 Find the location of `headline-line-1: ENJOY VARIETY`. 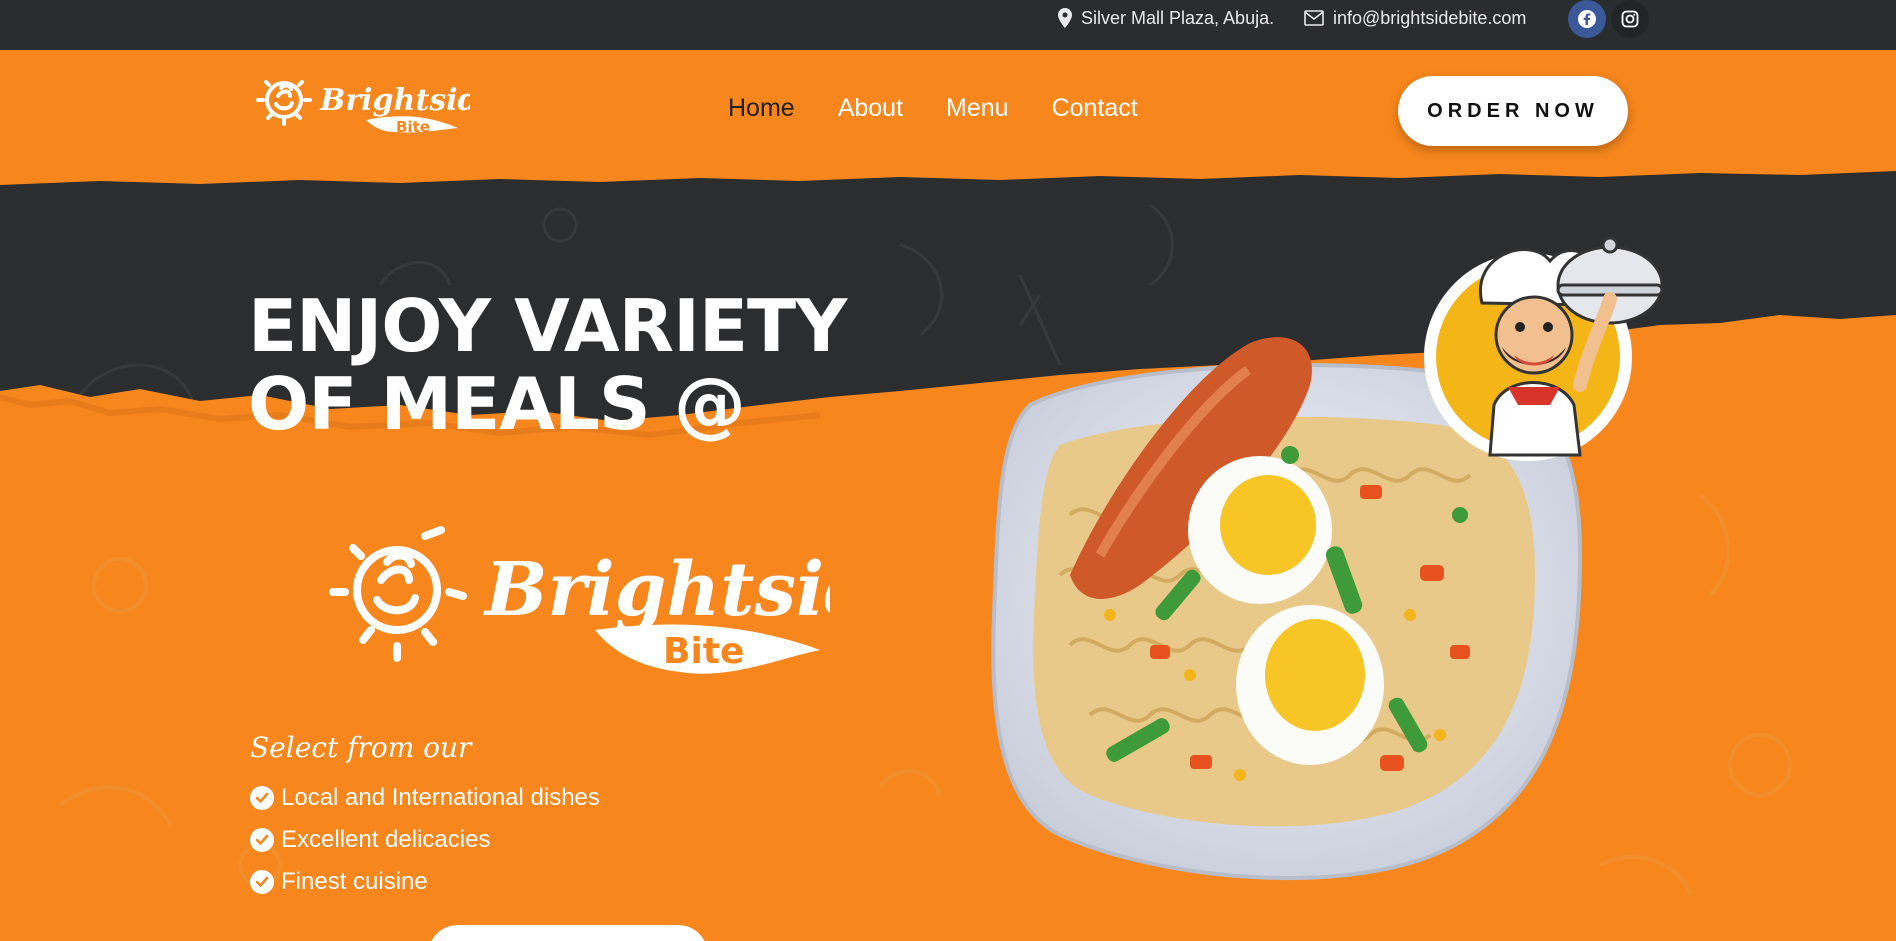

headline-line-1: ENJOY VARIETY is located at coordinates (547, 326).